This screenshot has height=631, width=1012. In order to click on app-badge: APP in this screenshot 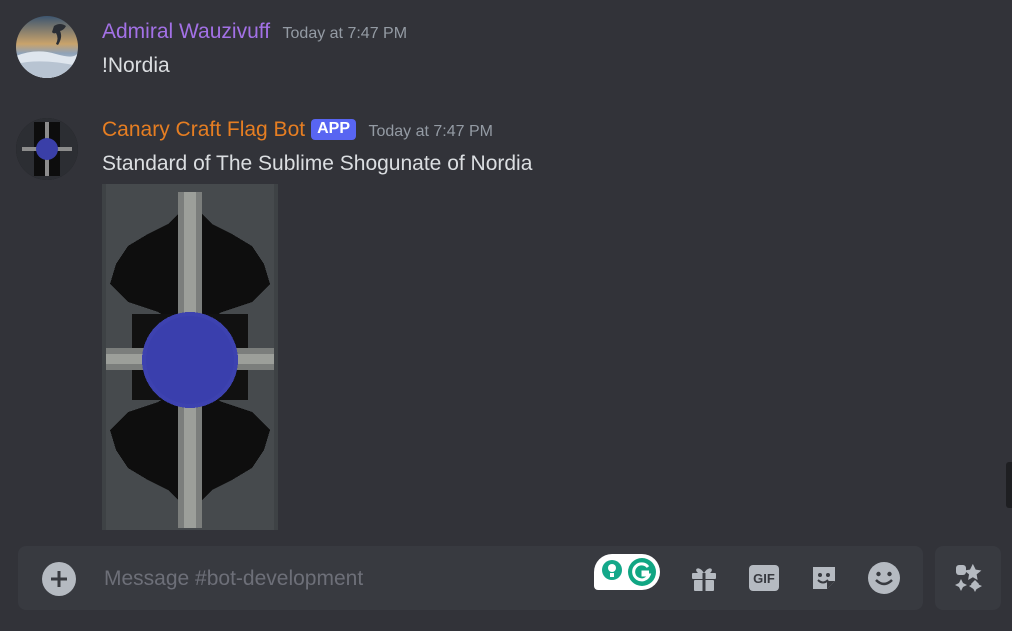, I will do `click(333, 129)`.